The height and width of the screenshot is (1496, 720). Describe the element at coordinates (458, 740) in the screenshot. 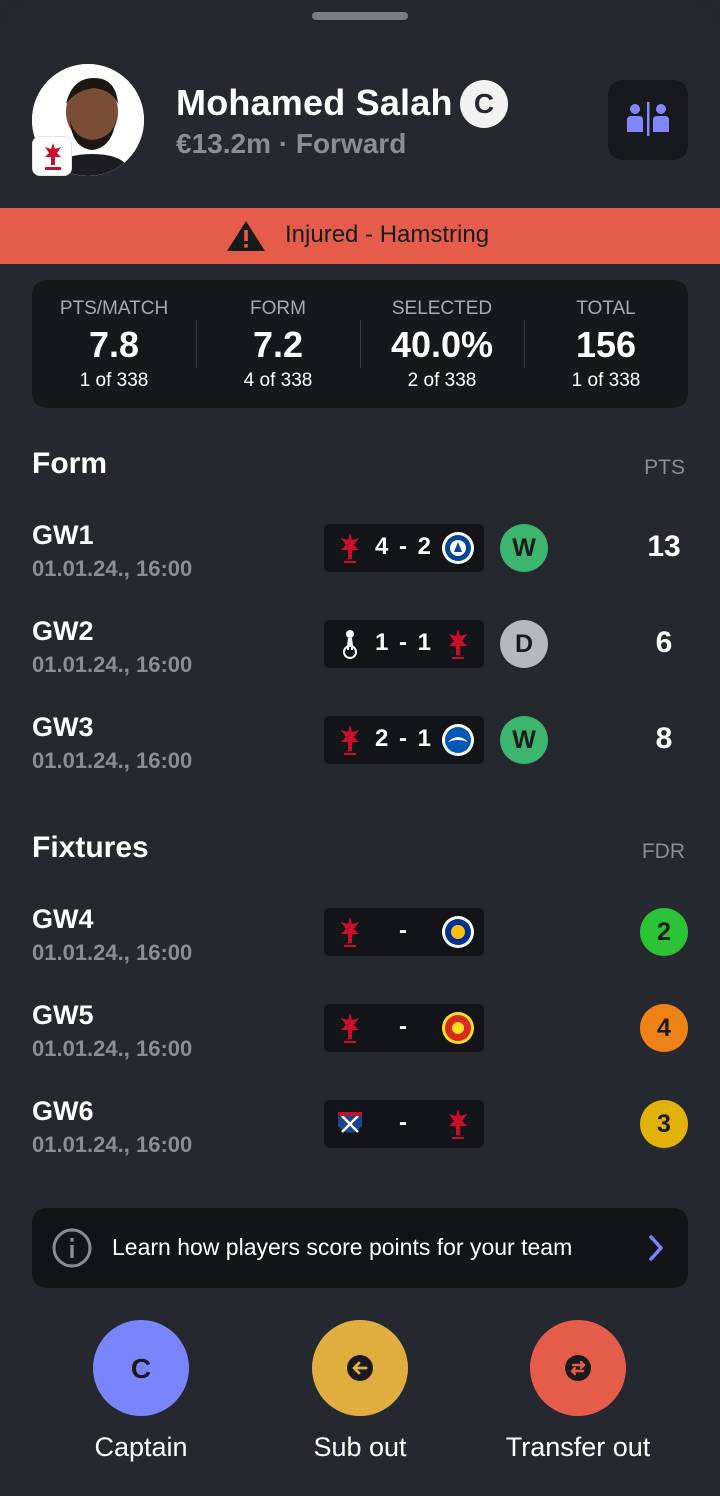

I see `brighton-crest-icon` at that location.